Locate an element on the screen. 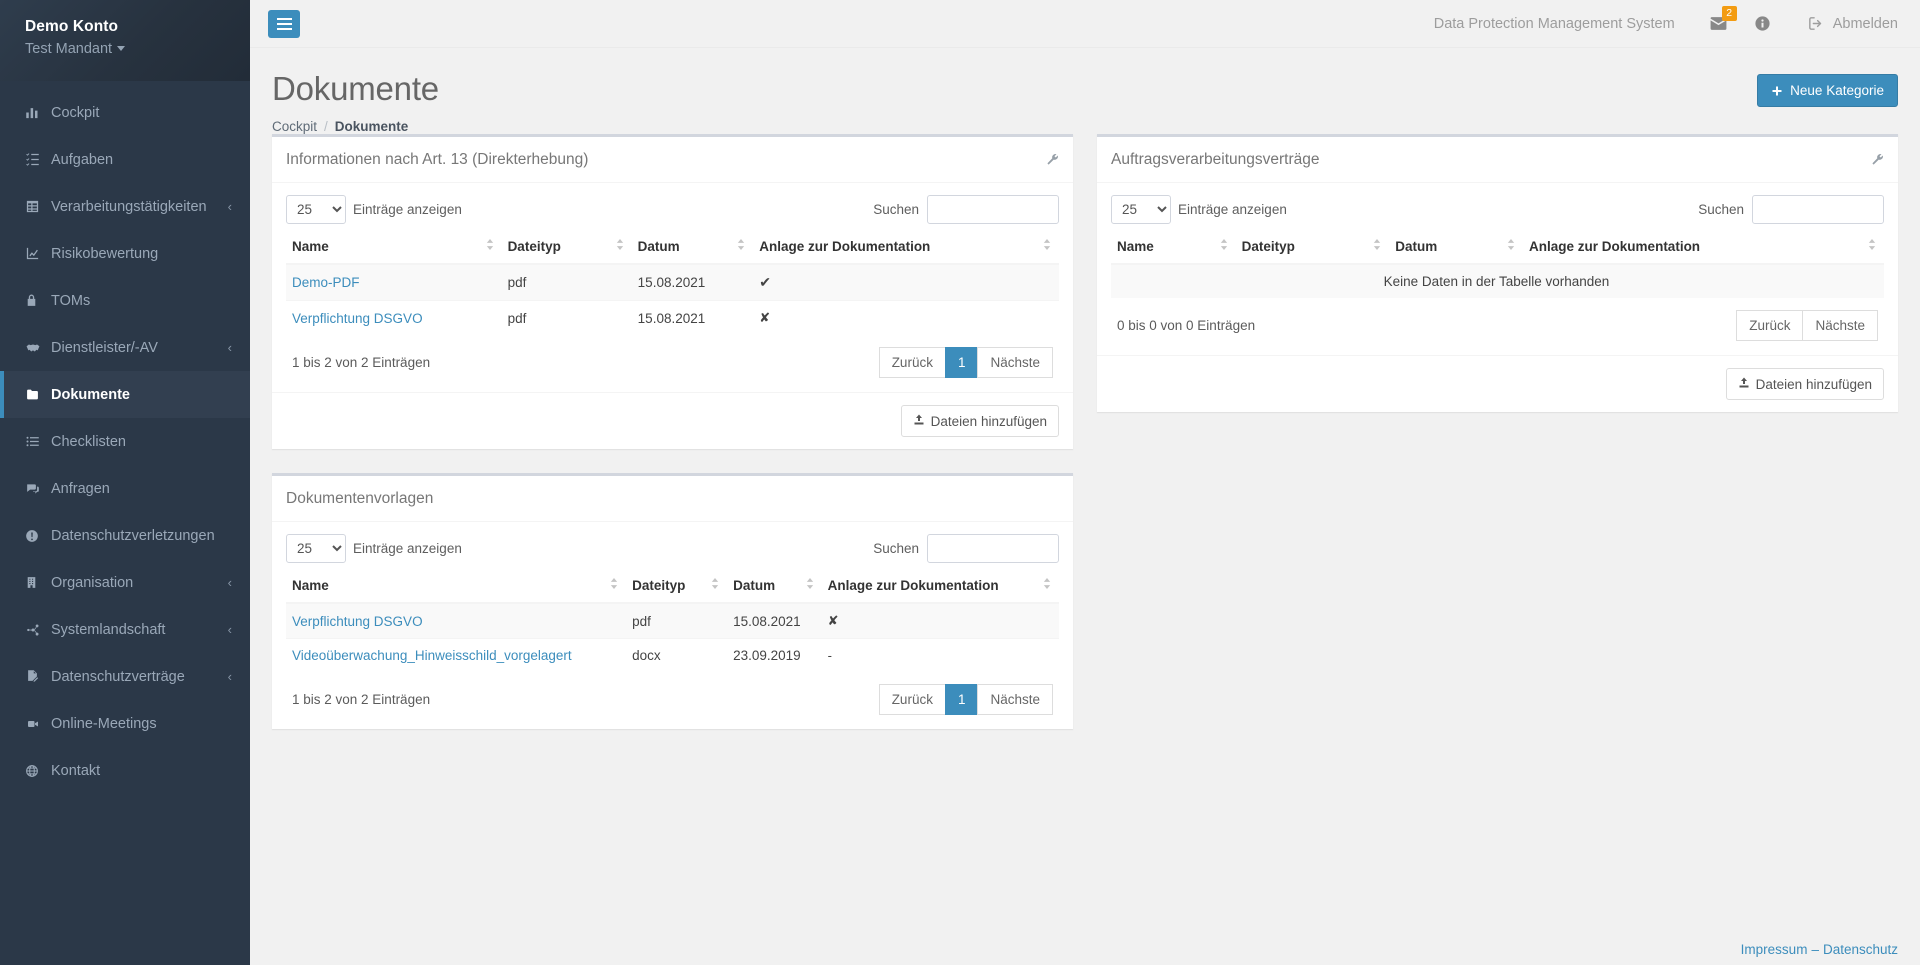  column-label: Anlage zur Dokumentation is located at coordinates (845, 246).